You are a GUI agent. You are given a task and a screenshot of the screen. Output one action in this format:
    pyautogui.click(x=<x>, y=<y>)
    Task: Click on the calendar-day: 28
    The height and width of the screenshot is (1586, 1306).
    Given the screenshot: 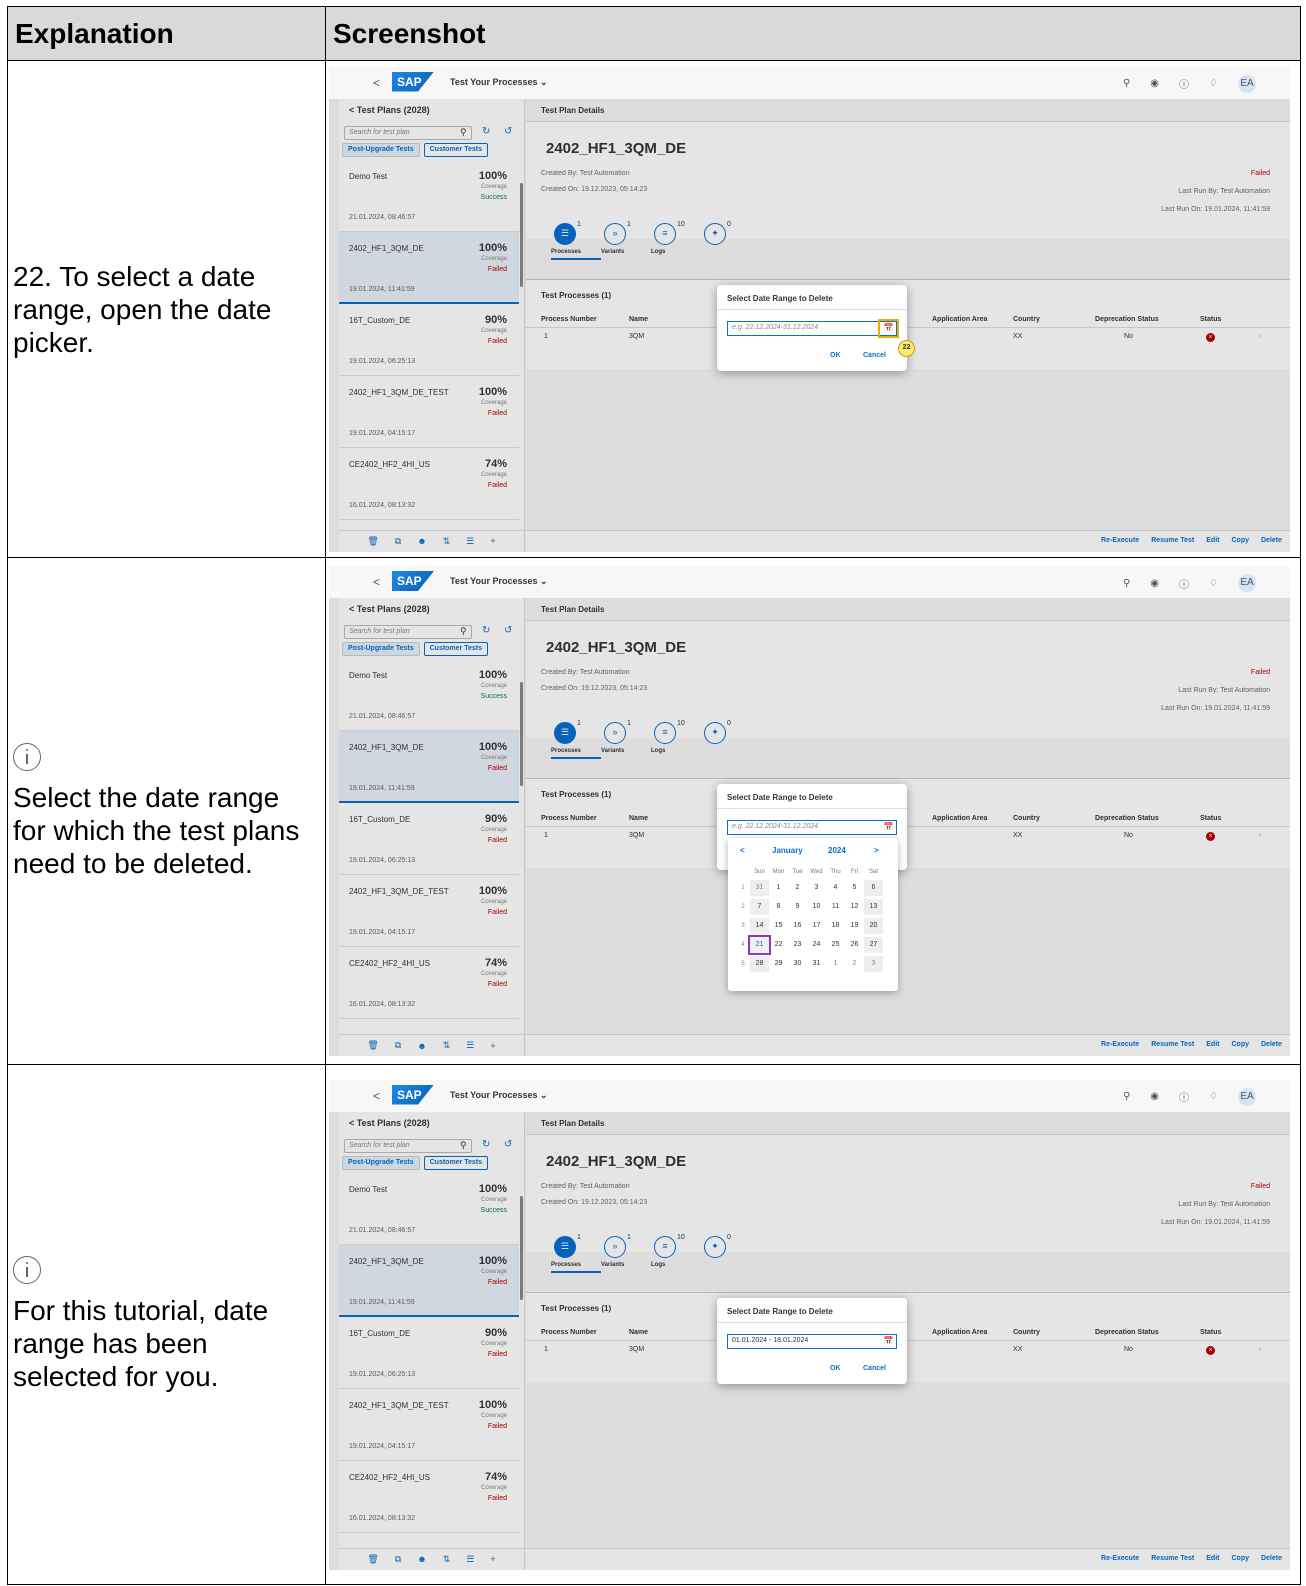 What is the action you would take?
    pyautogui.click(x=759, y=964)
    